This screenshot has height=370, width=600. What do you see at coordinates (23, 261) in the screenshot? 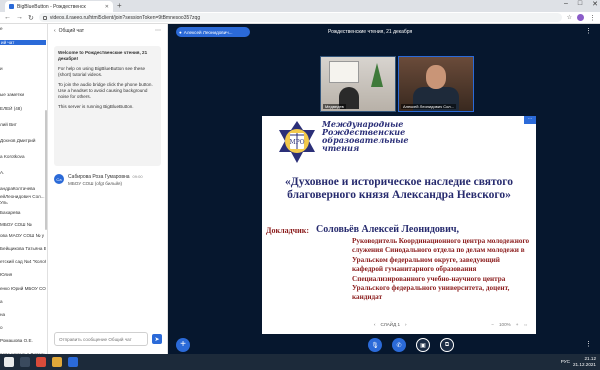
I see `user-list-item: етский сад №4 "Колобок"` at bounding box center [23, 261].